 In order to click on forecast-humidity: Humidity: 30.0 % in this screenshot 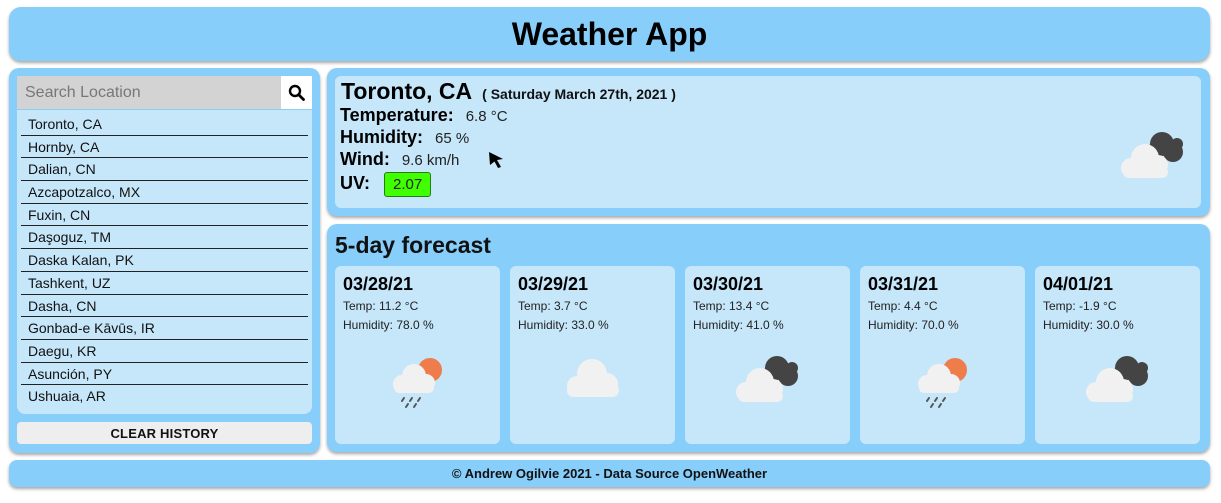, I will do `click(1088, 325)`.